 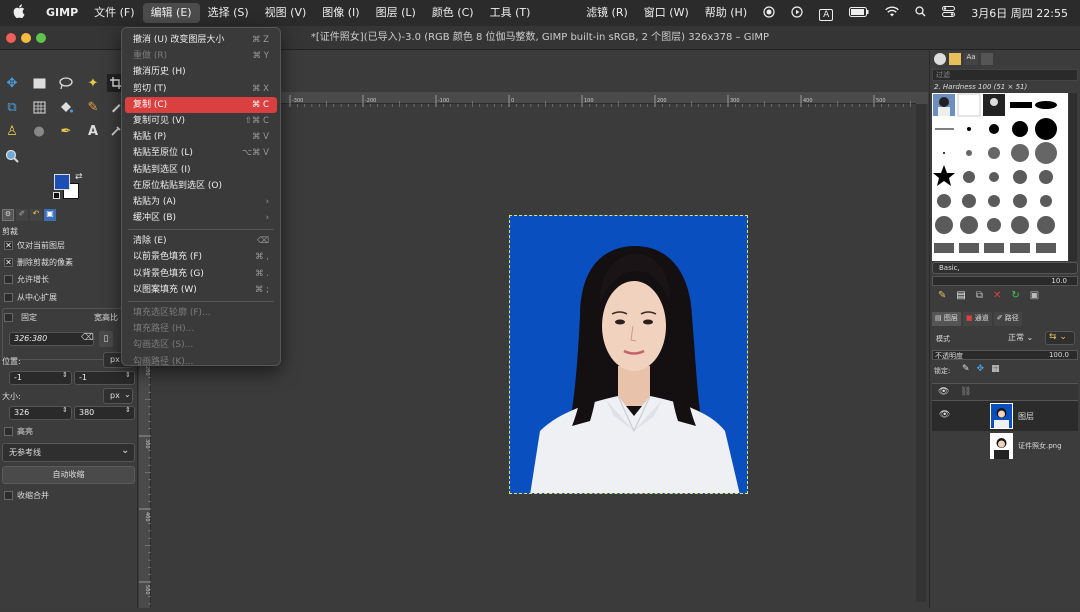 I want to click on edit-menu-item: 粘贴 (P) ⌘ V, so click(x=201, y=137).